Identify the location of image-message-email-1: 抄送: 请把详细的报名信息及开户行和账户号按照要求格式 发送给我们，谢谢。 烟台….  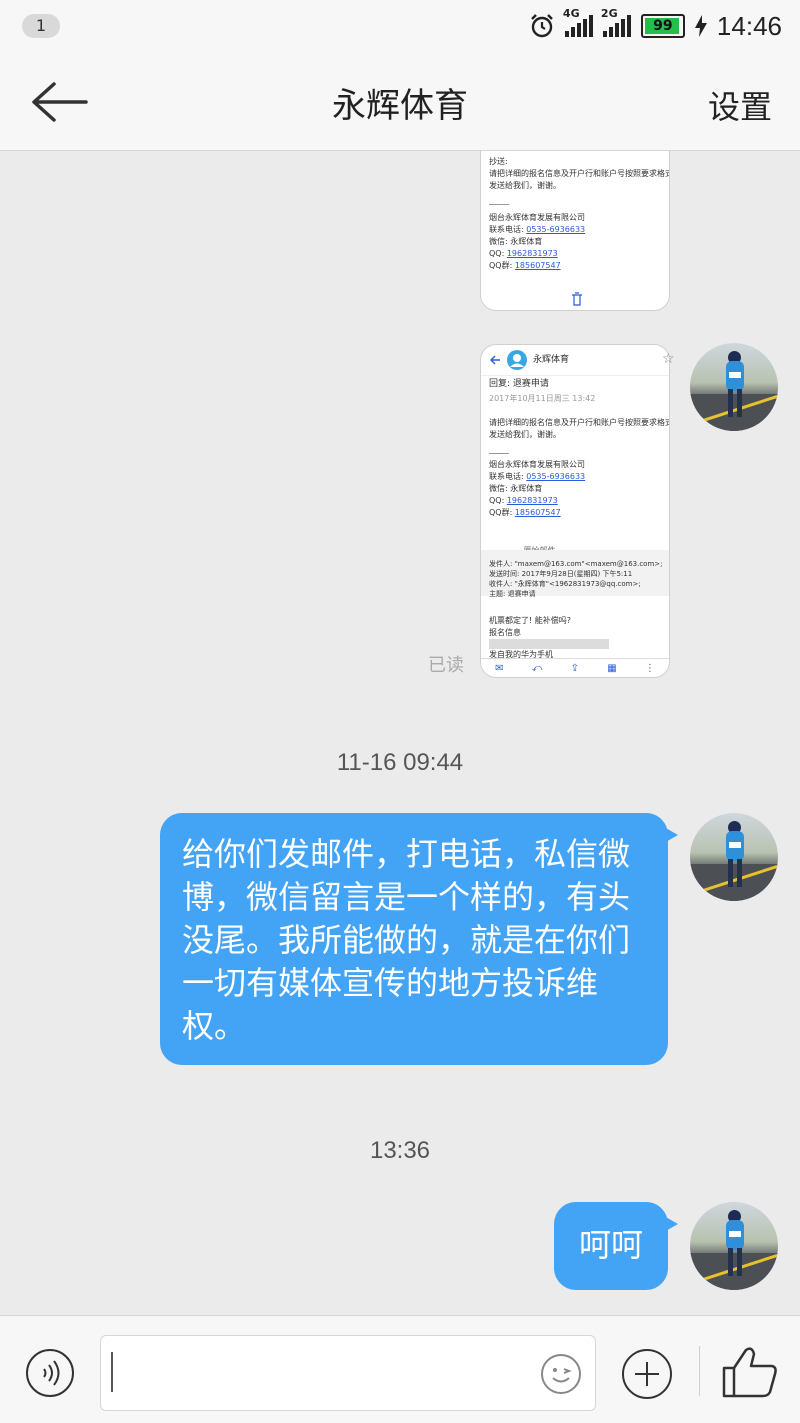
(575, 231).